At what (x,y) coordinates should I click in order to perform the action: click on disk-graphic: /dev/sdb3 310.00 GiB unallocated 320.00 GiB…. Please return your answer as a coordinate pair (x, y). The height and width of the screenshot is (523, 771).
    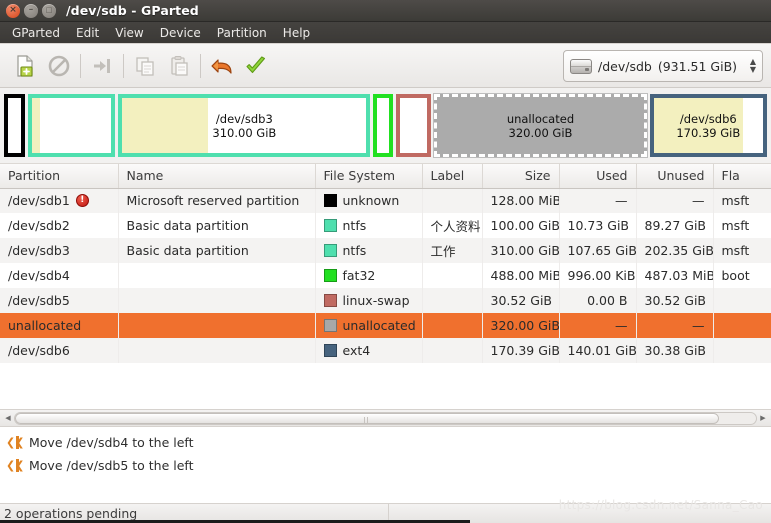
    Looking at the image, I should click on (385, 126).